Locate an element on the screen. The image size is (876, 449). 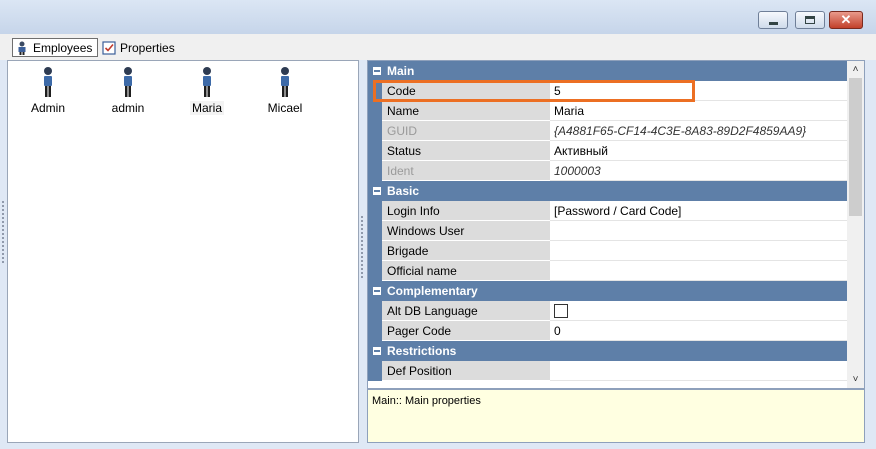
tab-employees: Employees is located at coordinates (55, 47).